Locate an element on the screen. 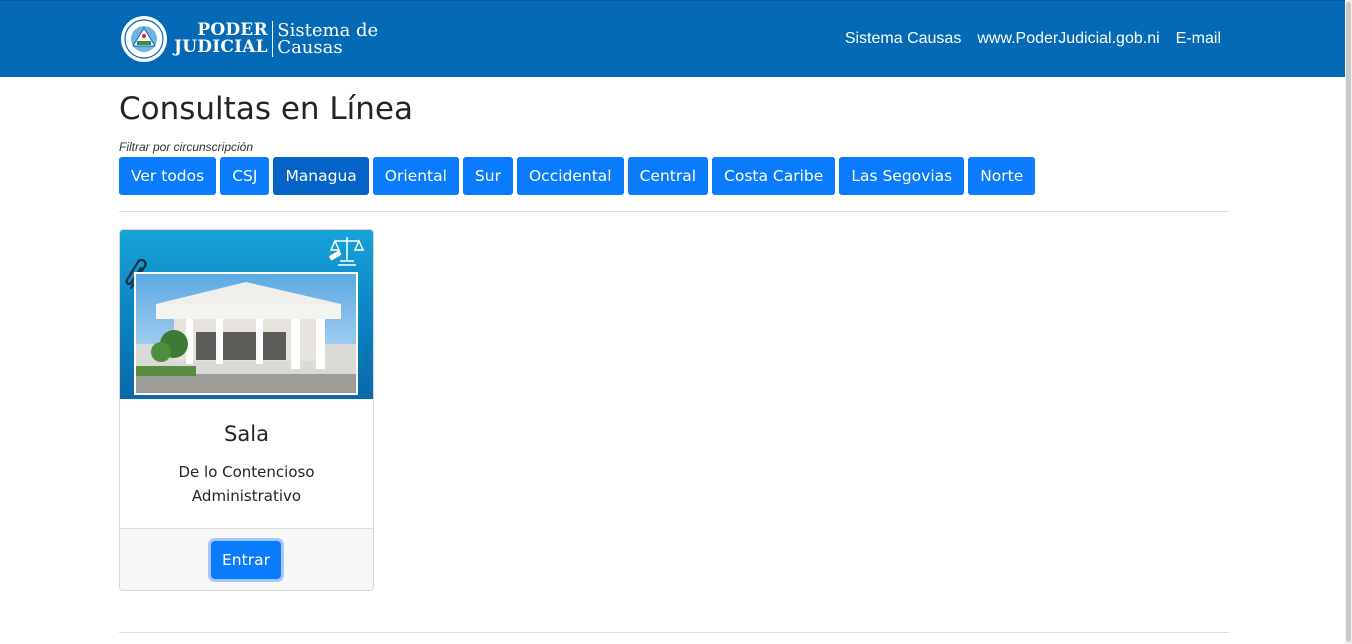  page-scrollbar is located at coordinates (1348, 322).